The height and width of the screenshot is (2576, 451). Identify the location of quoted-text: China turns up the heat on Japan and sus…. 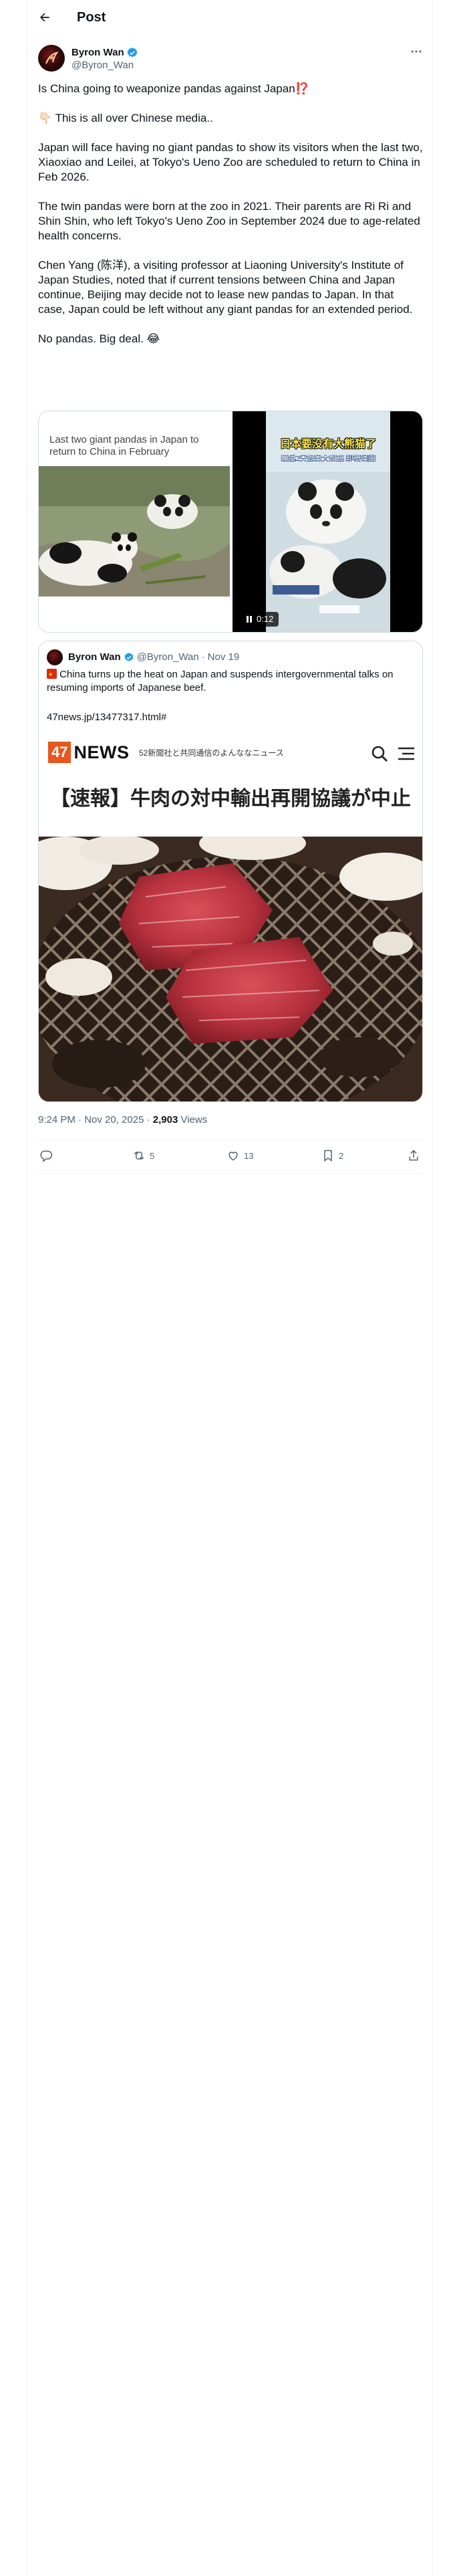
(231, 682).